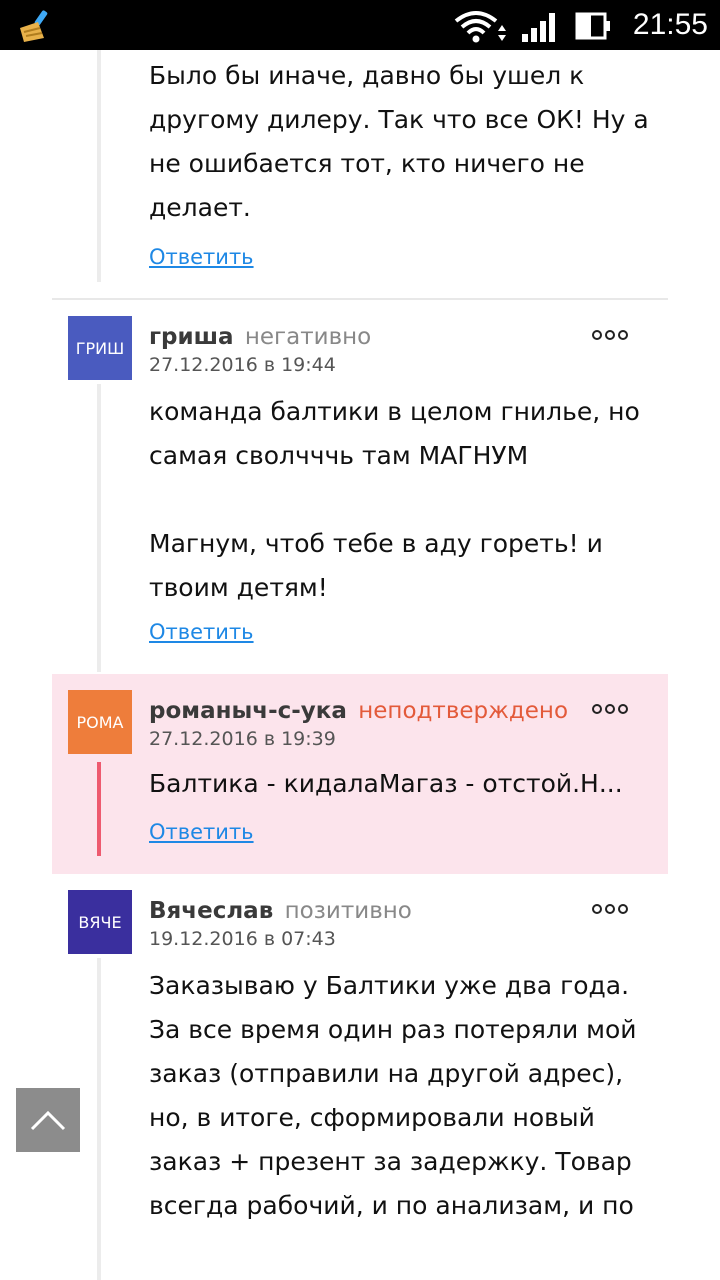  Describe the element at coordinates (348, 911) in the screenshot. I see `sentiment-label: позитивно` at that location.